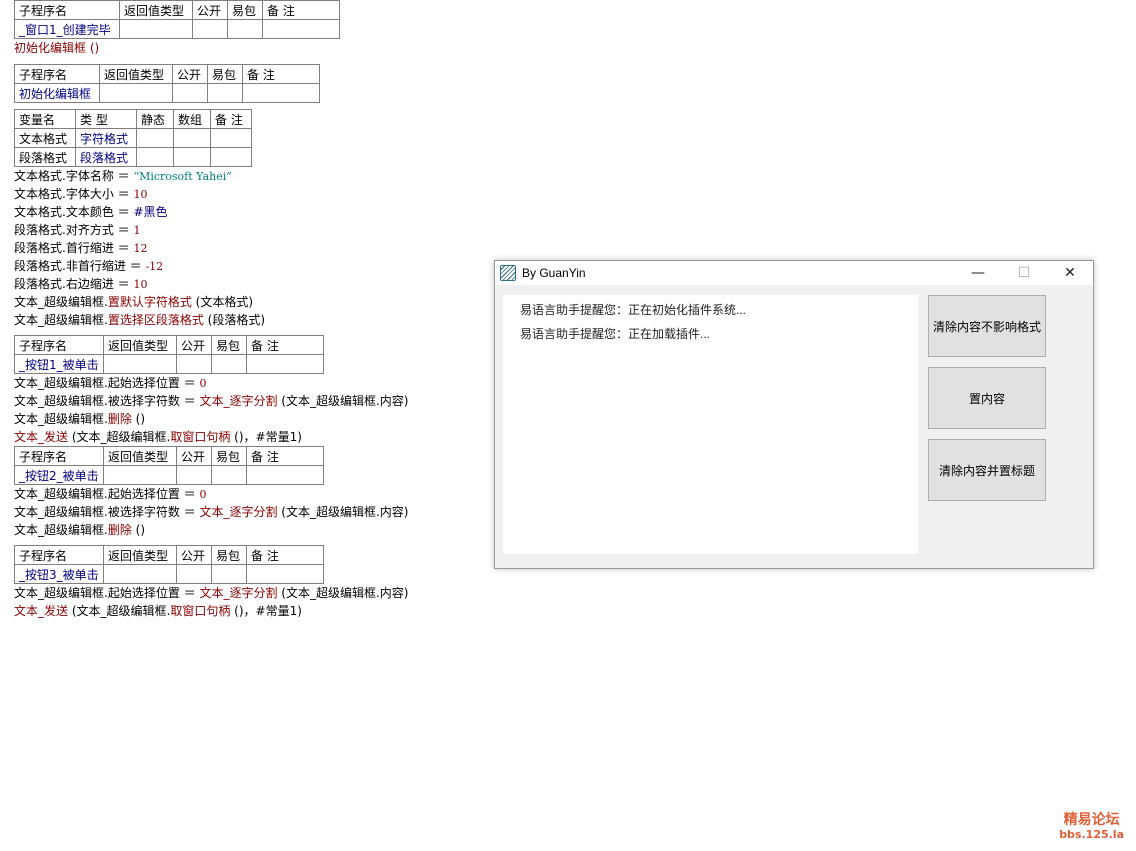  I want to click on close-icon: ✕, so click(1070, 273).